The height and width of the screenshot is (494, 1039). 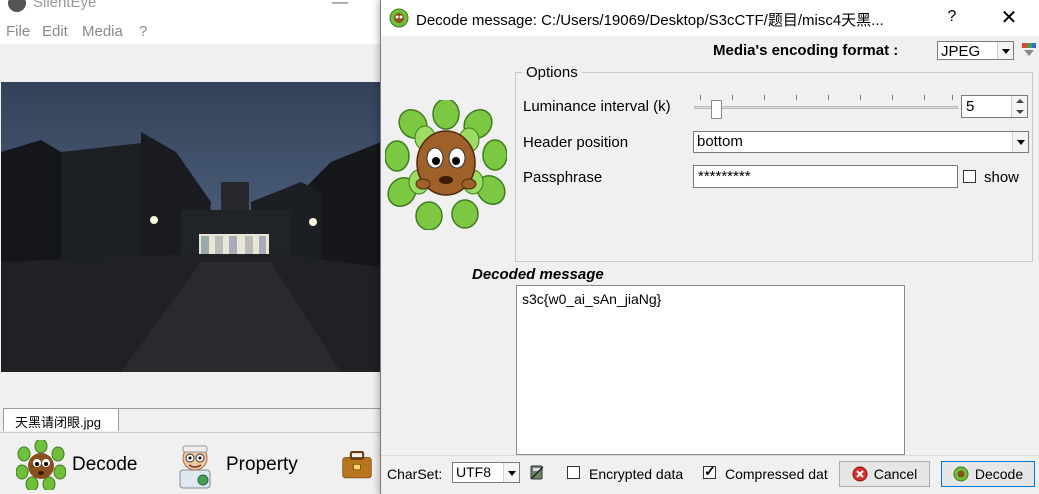 What do you see at coordinates (143, 31) in the screenshot?
I see `menu-help: ?` at bounding box center [143, 31].